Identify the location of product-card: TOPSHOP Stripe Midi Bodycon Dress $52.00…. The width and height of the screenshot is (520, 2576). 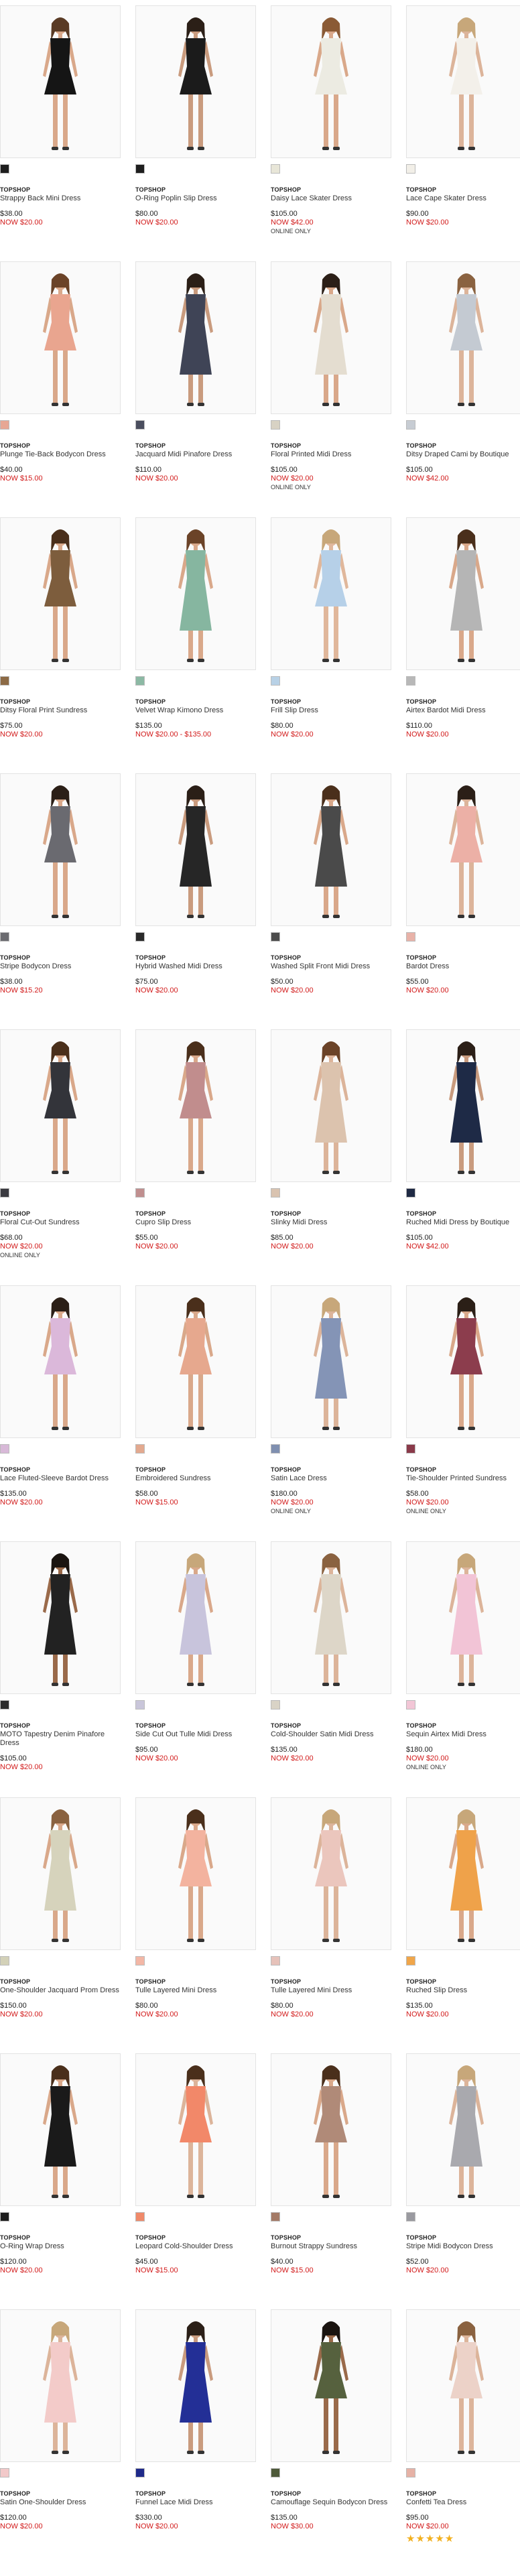
(463, 2181).